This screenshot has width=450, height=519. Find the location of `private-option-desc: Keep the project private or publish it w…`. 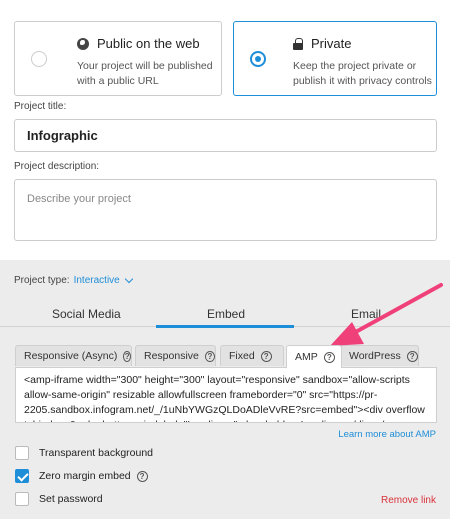

private-option-desc: Keep the project private or publish it w… is located at coordinates (362, 73).